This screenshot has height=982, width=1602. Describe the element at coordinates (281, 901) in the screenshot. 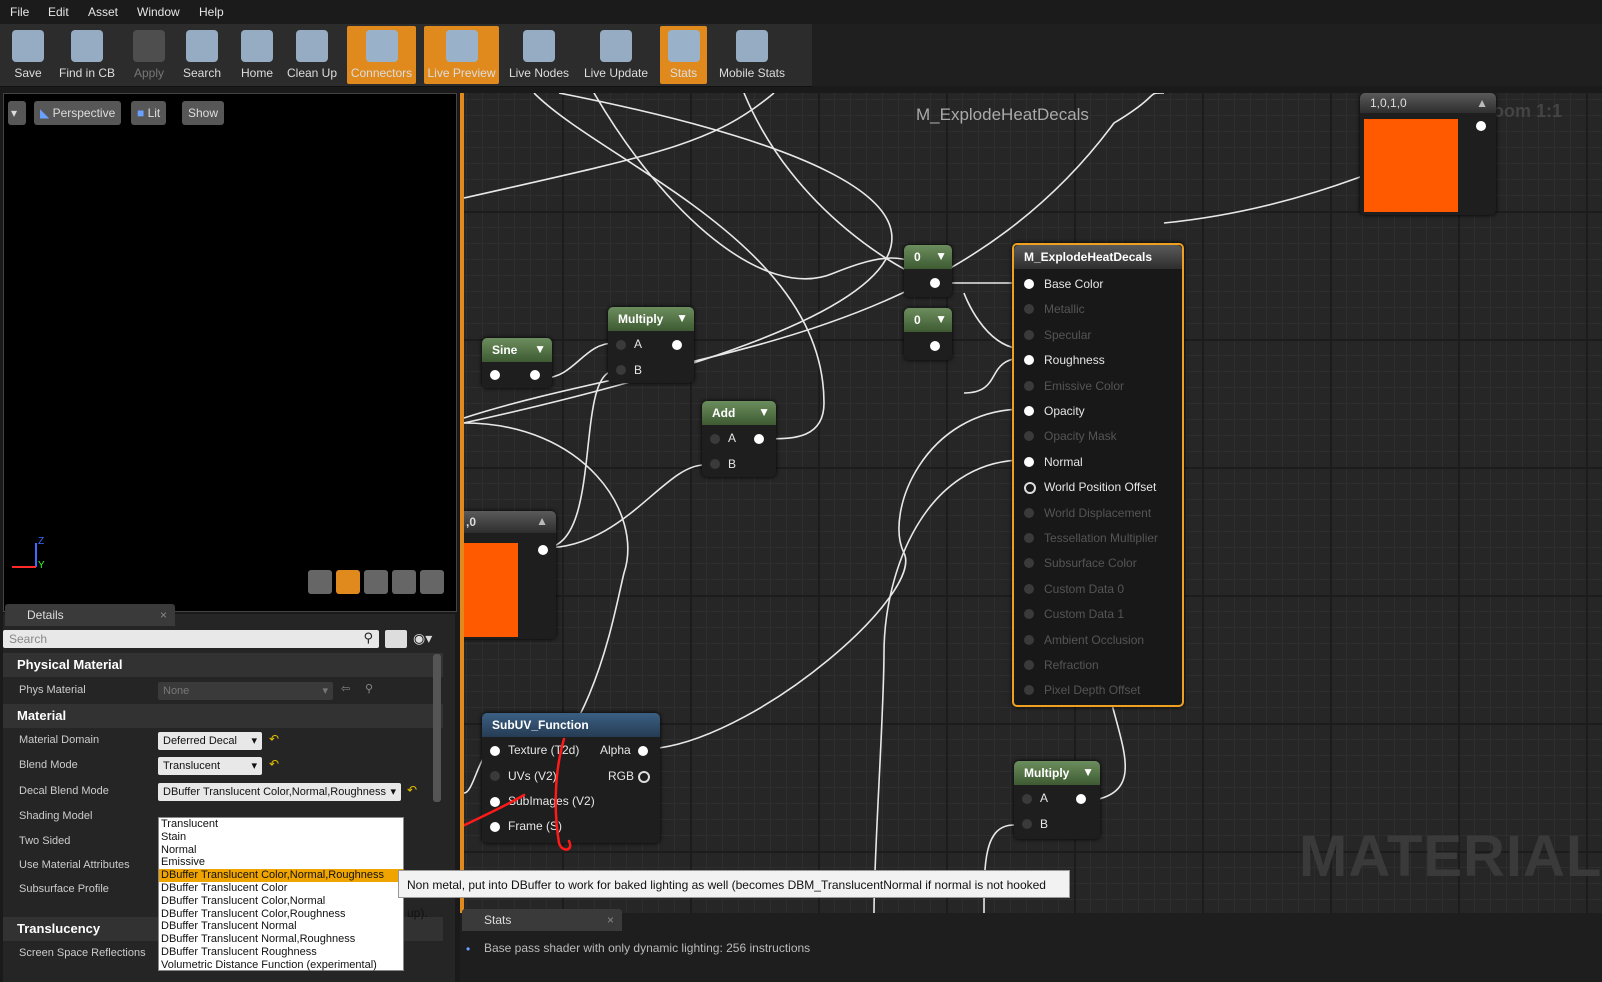

I see `decal-blend-mode-option: DBuffer Translucent Color,Normal` at that location.